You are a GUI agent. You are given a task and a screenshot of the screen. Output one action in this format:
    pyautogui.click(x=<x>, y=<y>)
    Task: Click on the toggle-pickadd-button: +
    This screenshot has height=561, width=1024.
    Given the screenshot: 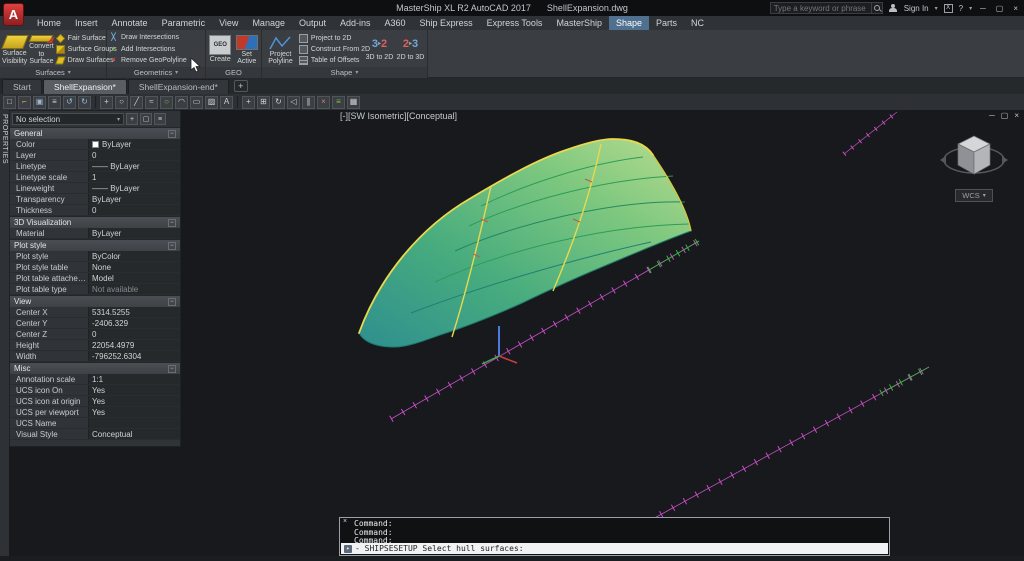 What is the action you would take?
    pyautogui.click(x=132, y=119)
    